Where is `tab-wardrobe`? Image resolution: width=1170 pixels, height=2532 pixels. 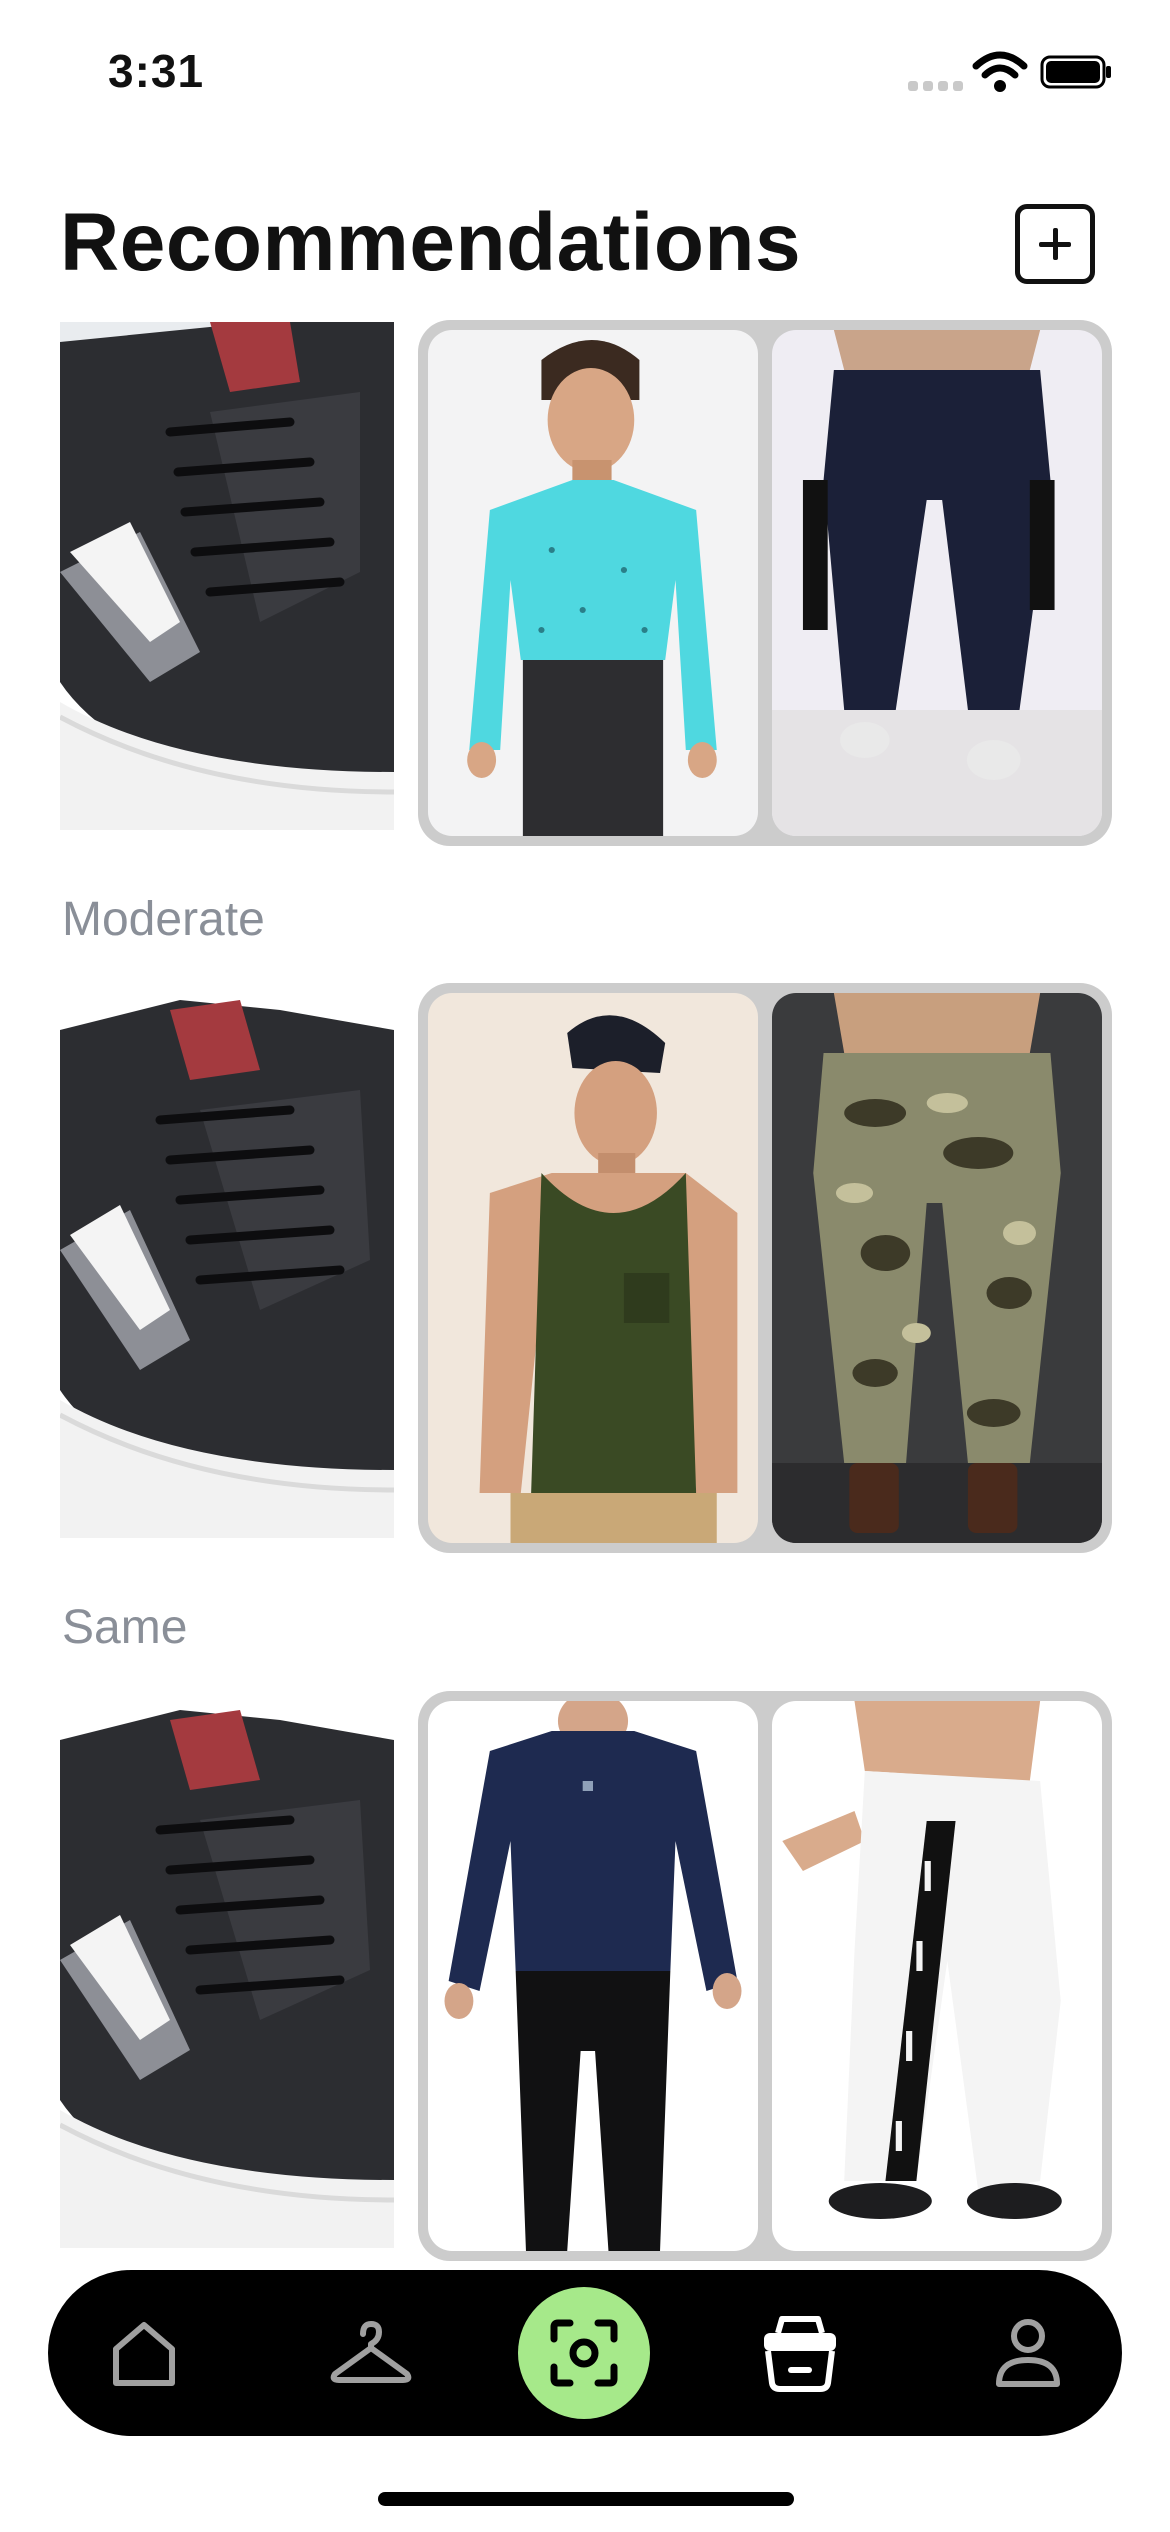 tab-wardrobe is located at coordinates (371, 2353).